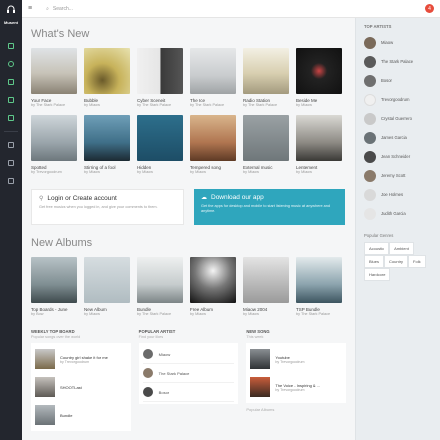  I want to click on artist-name: Jean Schneider, so click(395, 156).